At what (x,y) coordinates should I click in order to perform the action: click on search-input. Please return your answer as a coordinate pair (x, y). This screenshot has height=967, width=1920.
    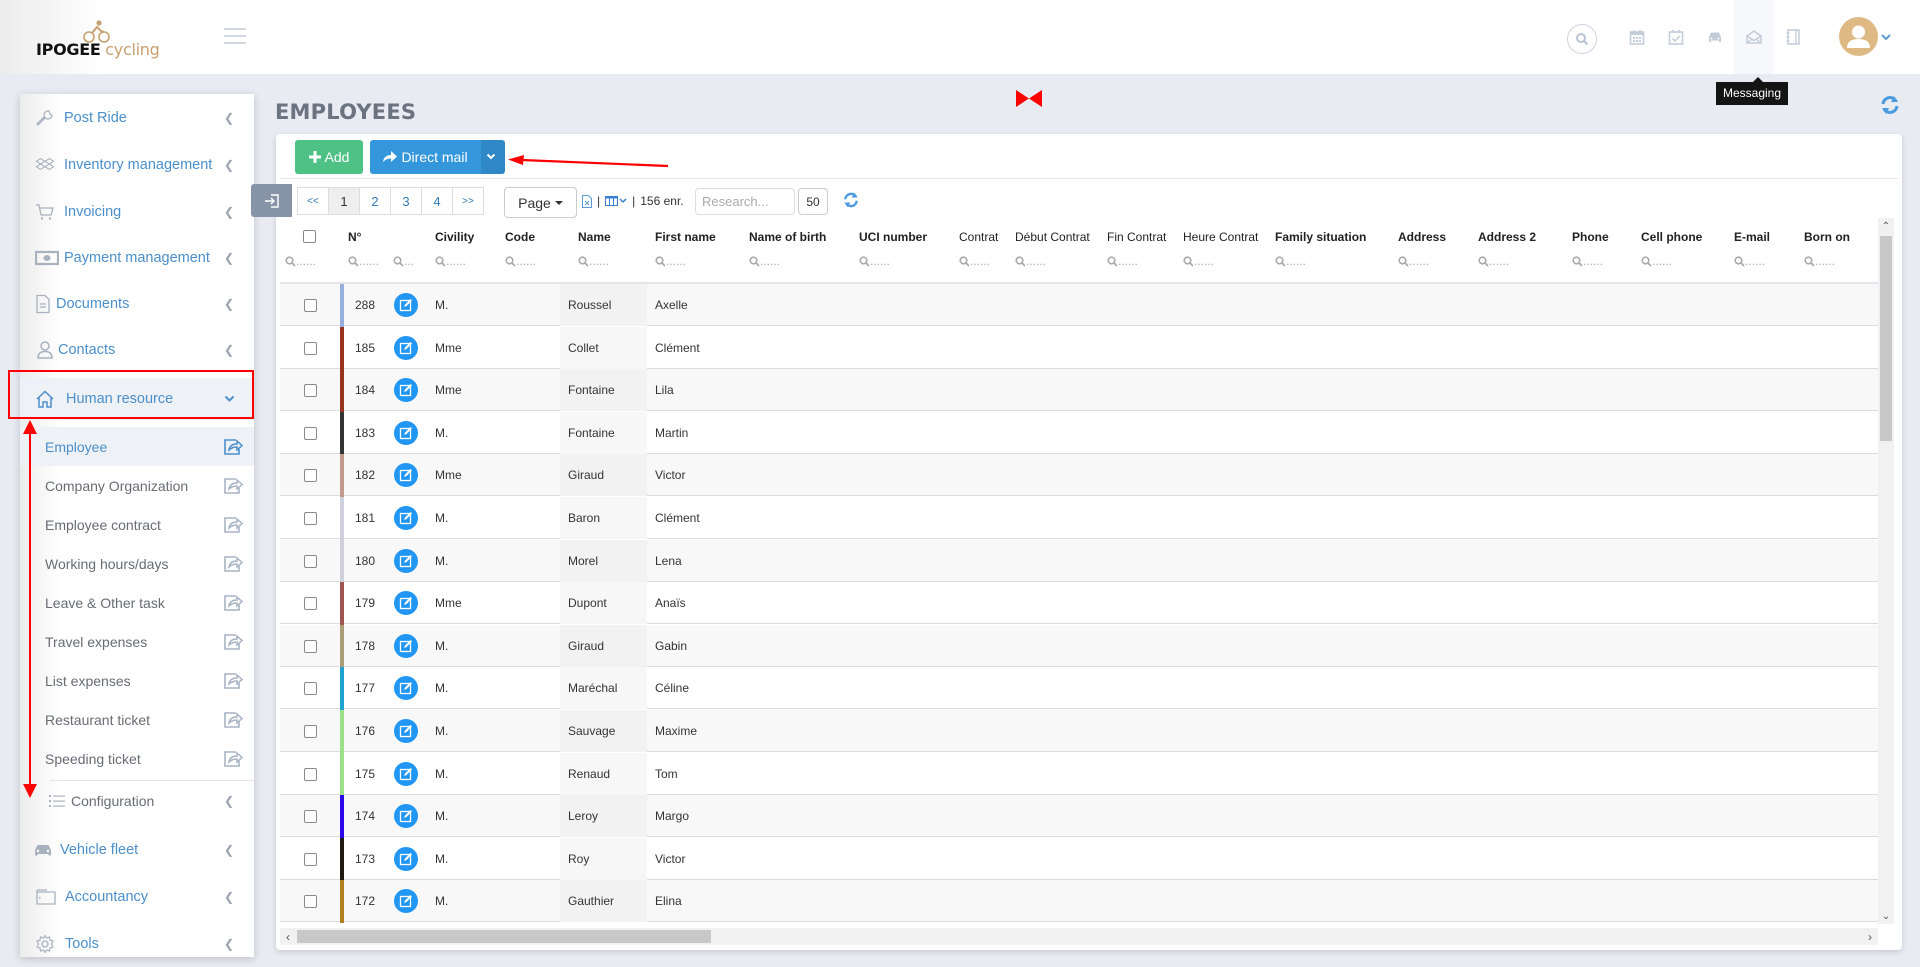
    Looking at the image, I should click on (745, 201).